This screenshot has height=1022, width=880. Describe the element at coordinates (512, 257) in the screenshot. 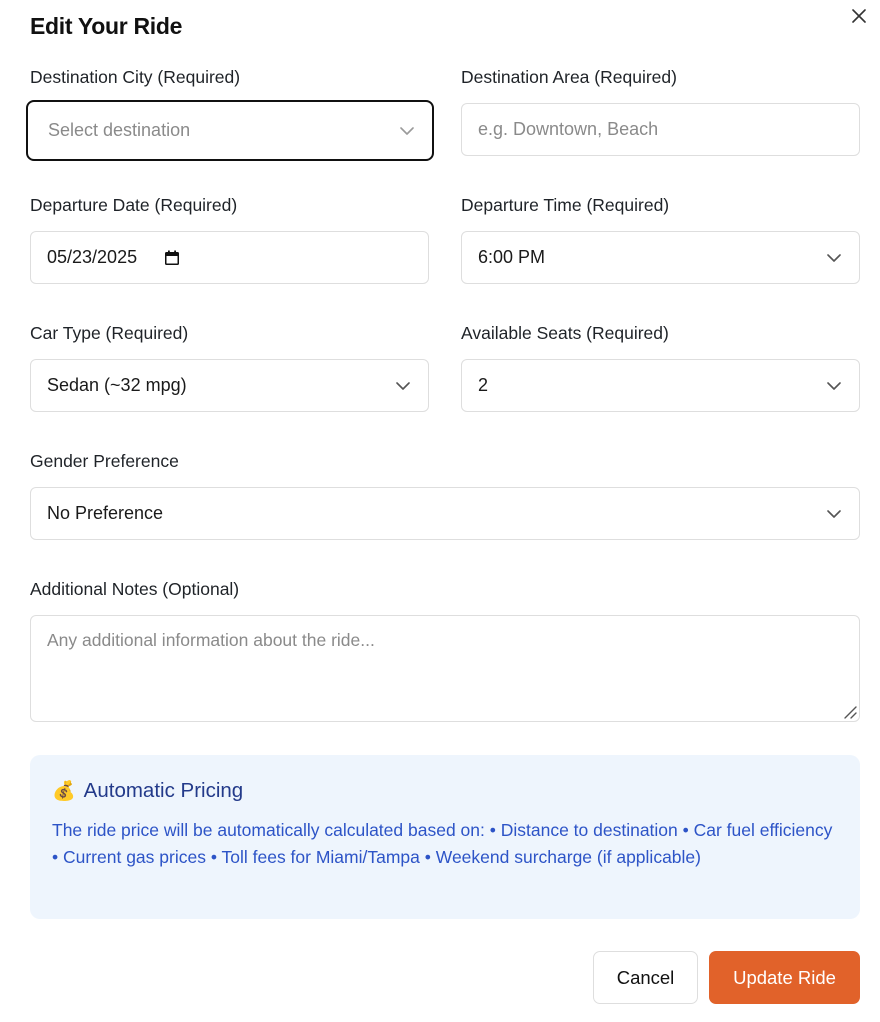

I see `departure-time-value: 6:00 PM` at that location.